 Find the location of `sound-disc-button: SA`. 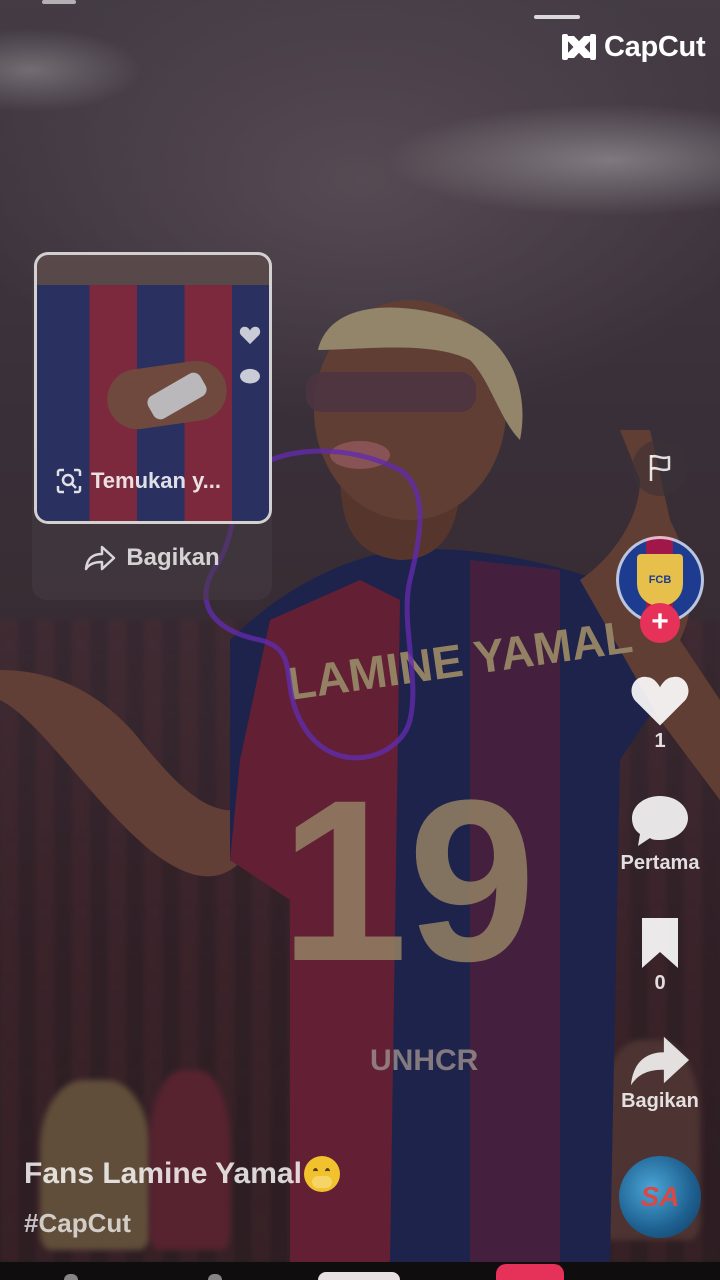

sound-disc-button: SA is located at coordinates (660, 1197).